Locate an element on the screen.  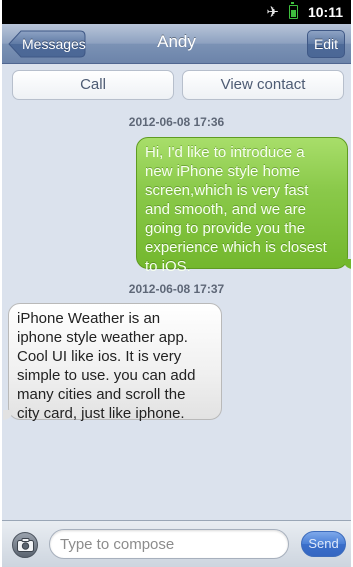
message-timestamp: 2012-06-08 17:37 is located at coordinates (176, 289).